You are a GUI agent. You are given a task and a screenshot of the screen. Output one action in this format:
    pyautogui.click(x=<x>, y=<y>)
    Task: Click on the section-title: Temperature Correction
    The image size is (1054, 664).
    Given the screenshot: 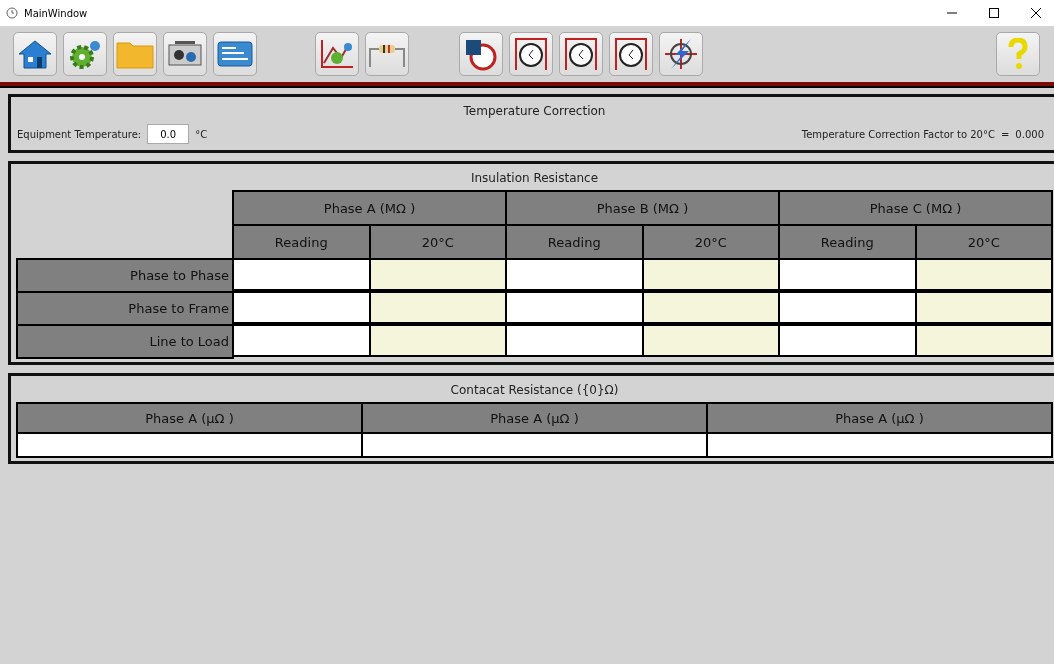 What is the action you would take?
    pyautogui.click(x=534, y=111)
    